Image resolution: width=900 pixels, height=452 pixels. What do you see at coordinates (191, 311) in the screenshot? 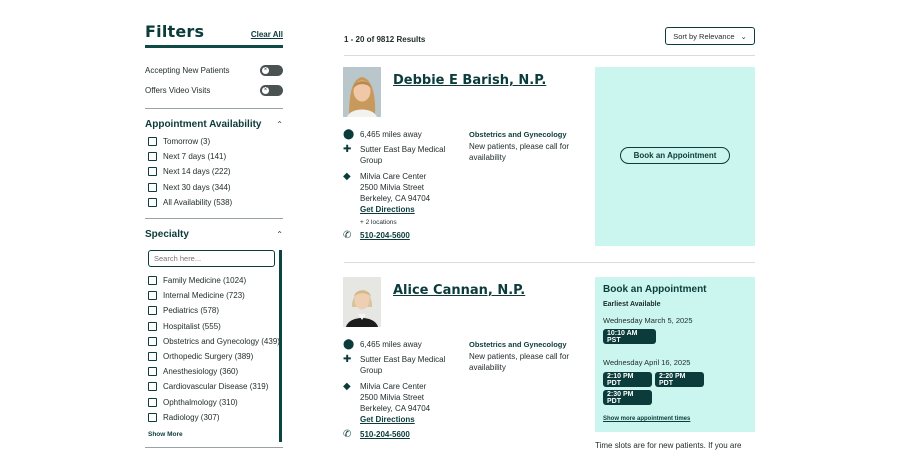
I see `option-label: Pediatrics (578)` at bounding box center [191, 311].